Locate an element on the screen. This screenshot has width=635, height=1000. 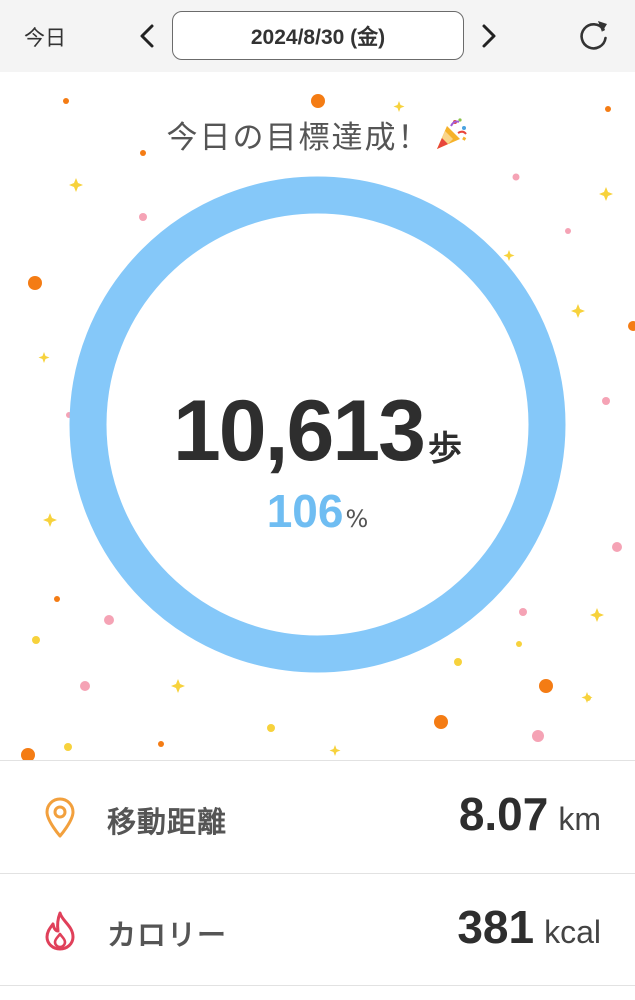
goal-percentage-value: 106 is located at coordinates (305, 511).